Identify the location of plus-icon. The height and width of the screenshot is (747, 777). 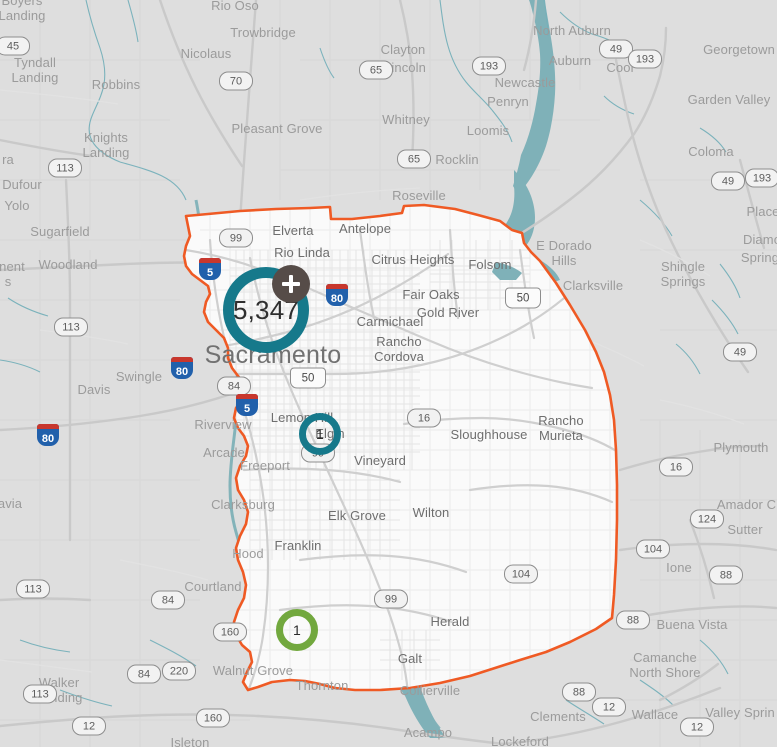
(291, 284).